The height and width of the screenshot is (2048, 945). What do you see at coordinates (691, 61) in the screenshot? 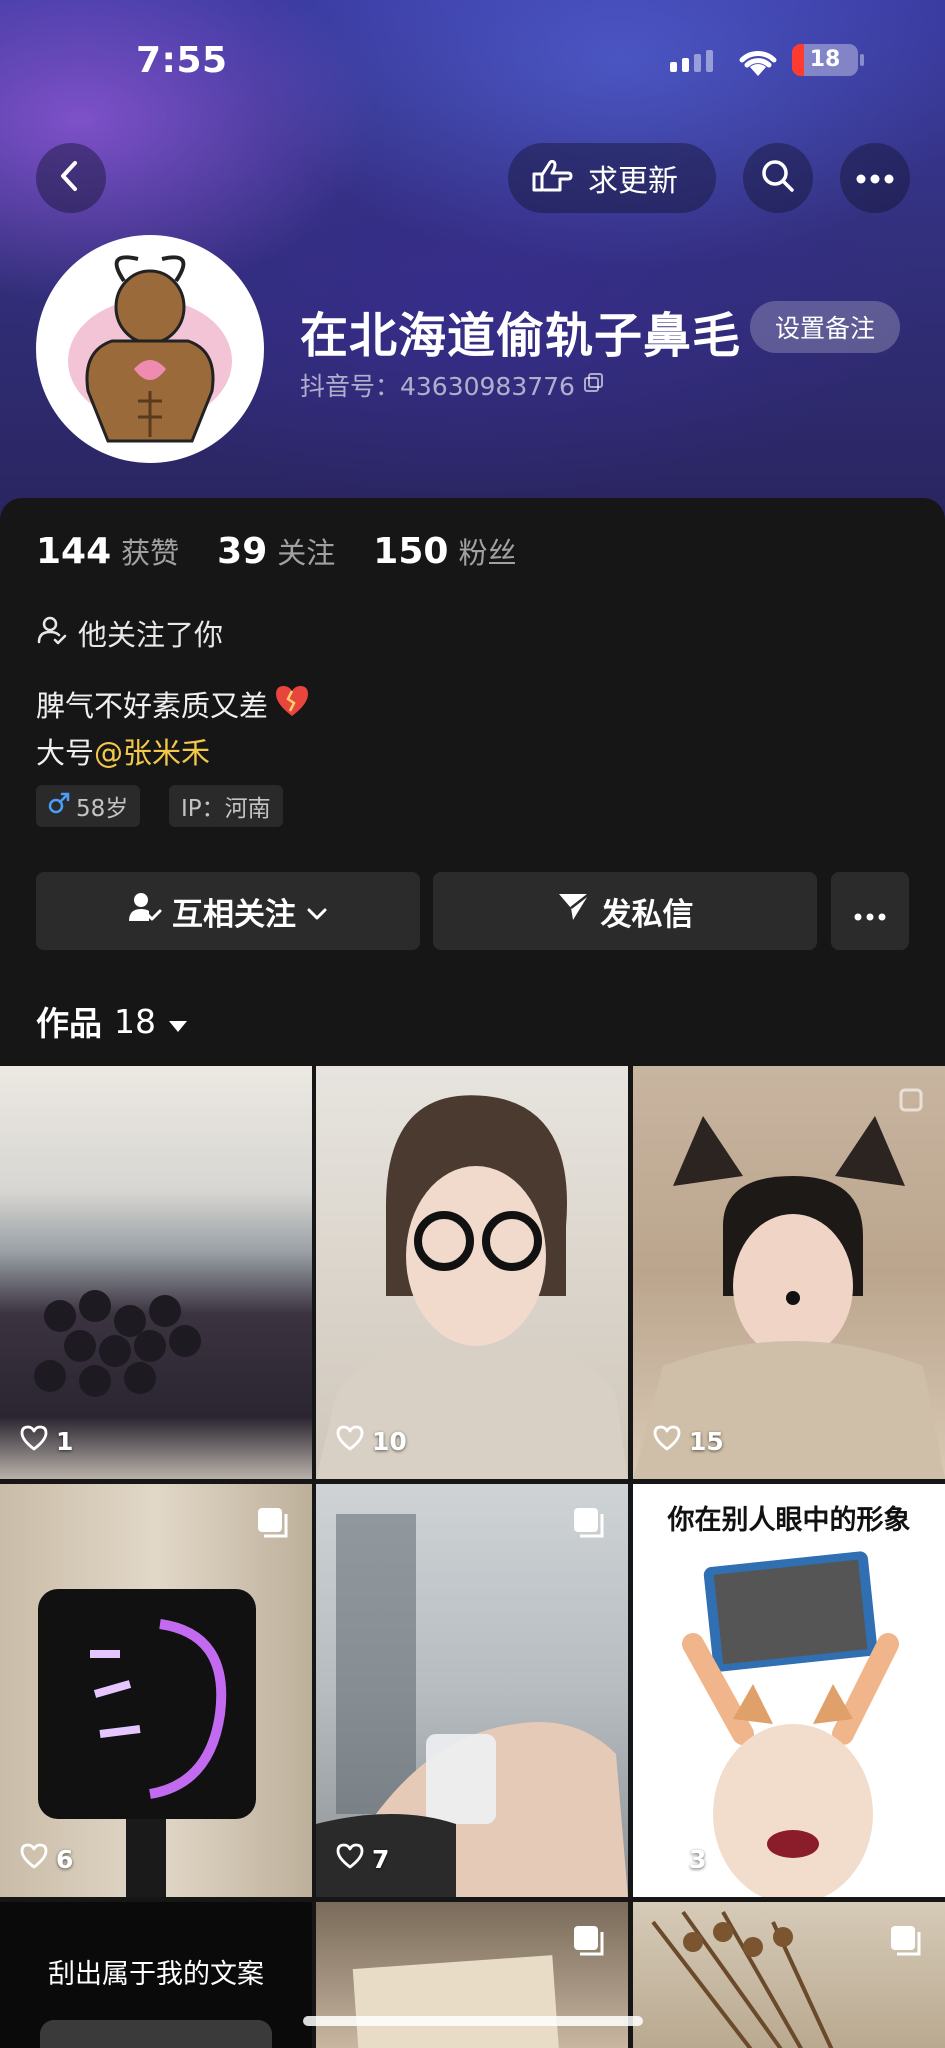
I see `cellular-signal-icon` at bounding box center [691, 61].